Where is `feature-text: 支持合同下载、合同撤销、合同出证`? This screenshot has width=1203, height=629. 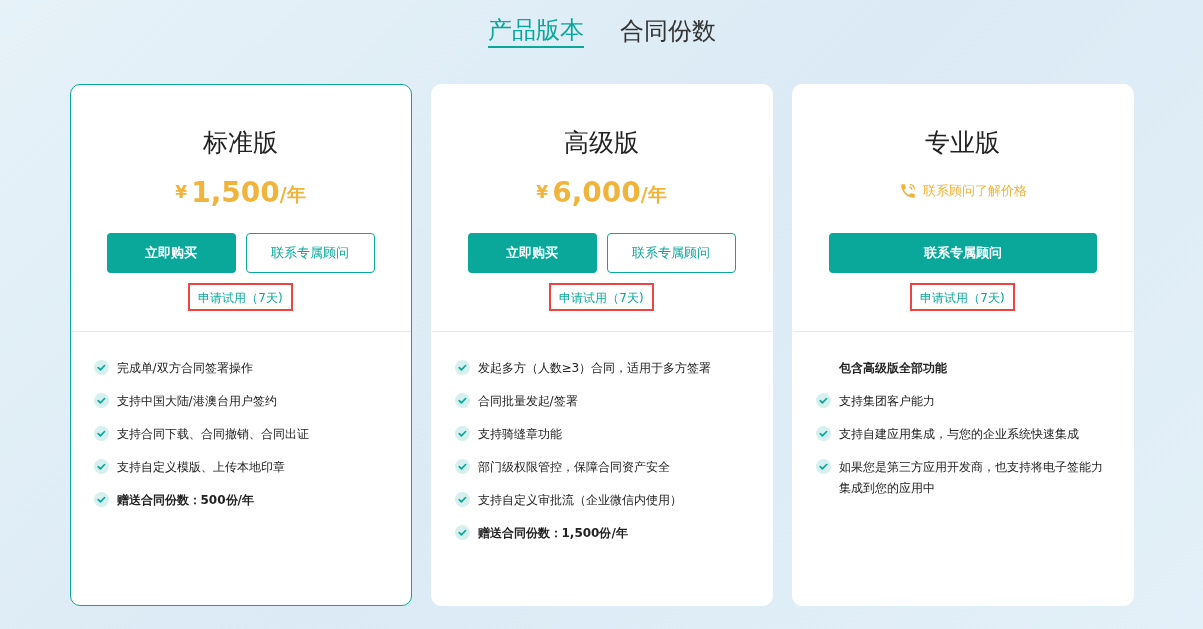
feature-text: 支持合同下载、合同撤销、合同出证 is located at coordinates (212, 434).